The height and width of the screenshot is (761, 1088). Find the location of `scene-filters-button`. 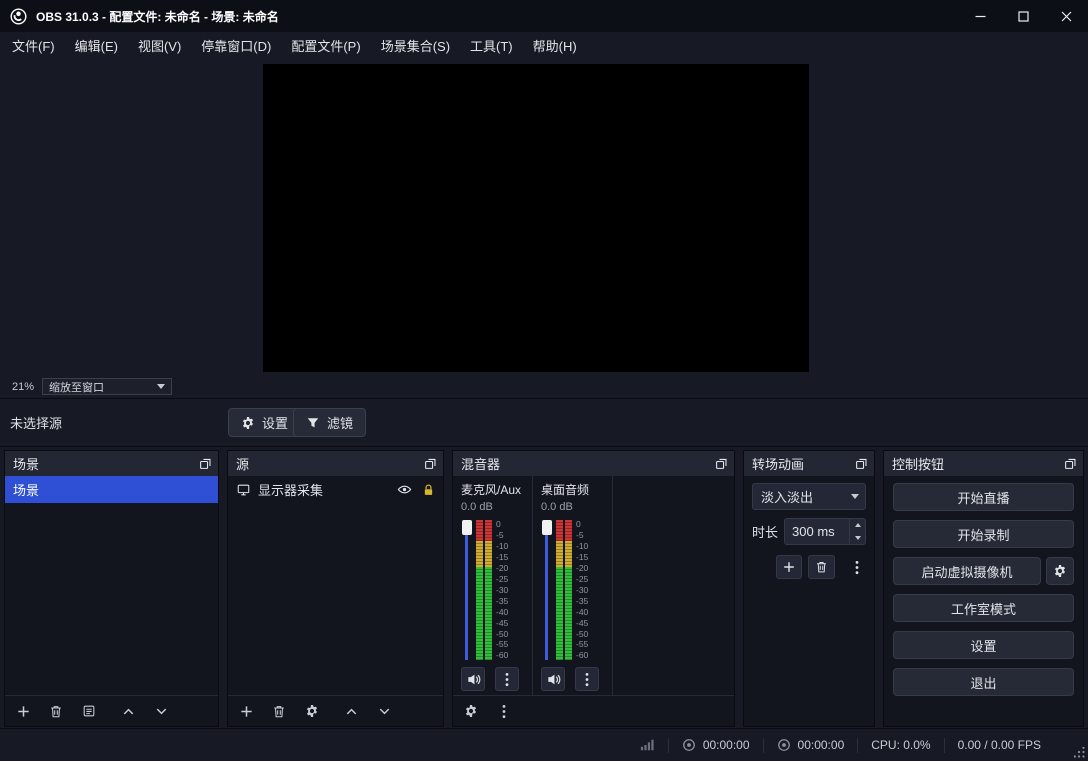

scene-filters-button is located at coordinates (89, 711).